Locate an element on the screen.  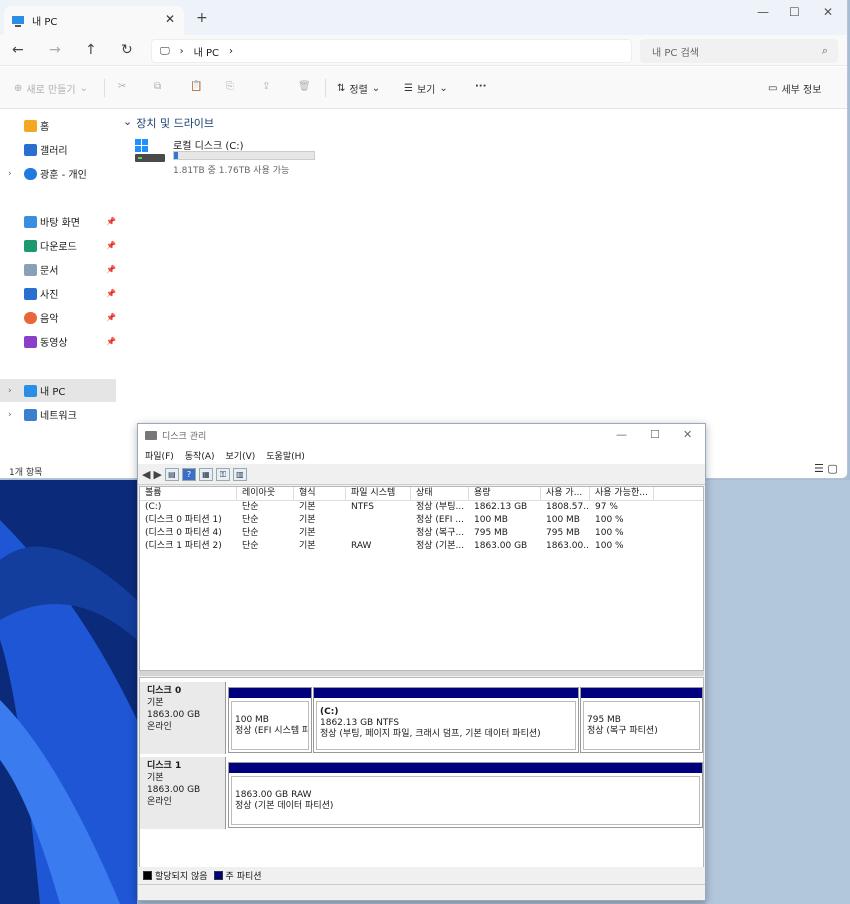
group-header: ⌄ 장치 및 드라이브 is located at coordinates (168, 123).